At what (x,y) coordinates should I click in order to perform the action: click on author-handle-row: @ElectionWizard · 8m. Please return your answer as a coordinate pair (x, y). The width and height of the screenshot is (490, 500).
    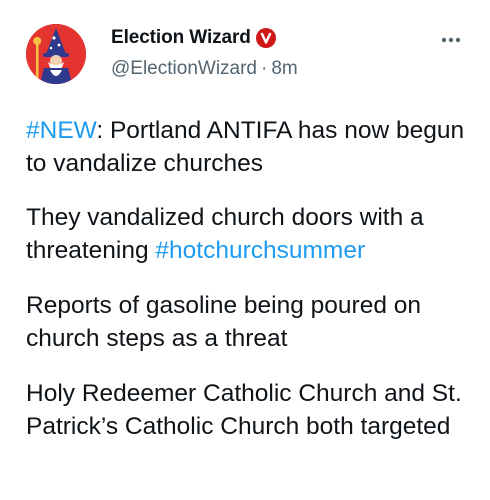
    Looking at the image, I should click on (204, 69).